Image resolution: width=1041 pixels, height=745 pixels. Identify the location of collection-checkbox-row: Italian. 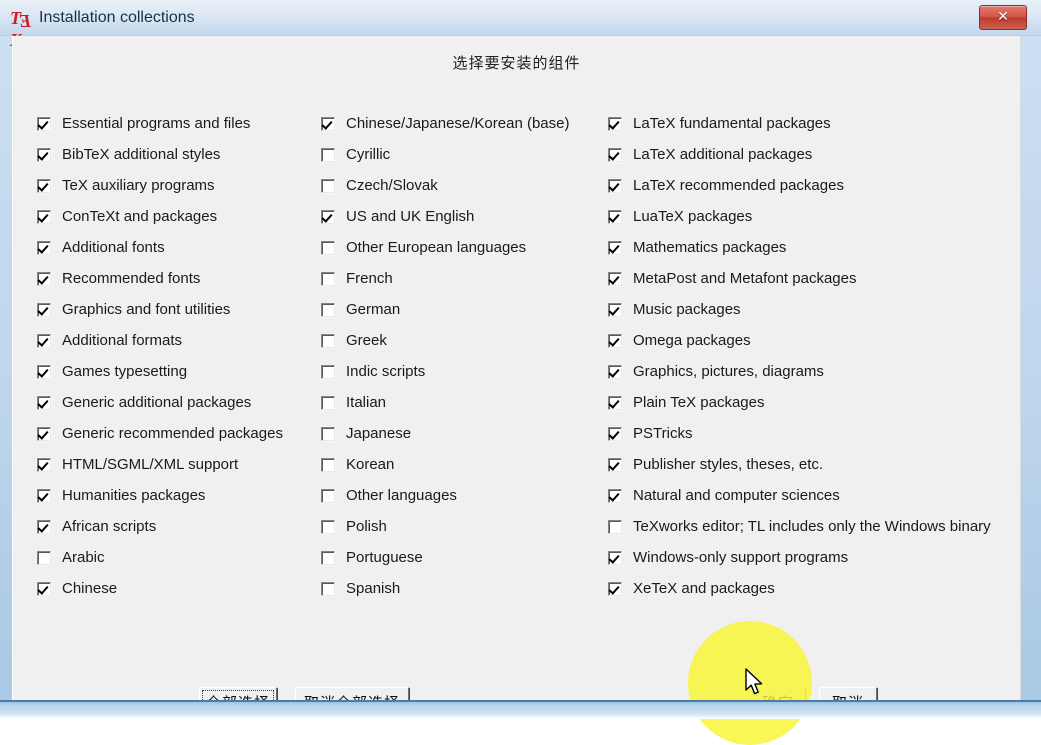
(466, 402).